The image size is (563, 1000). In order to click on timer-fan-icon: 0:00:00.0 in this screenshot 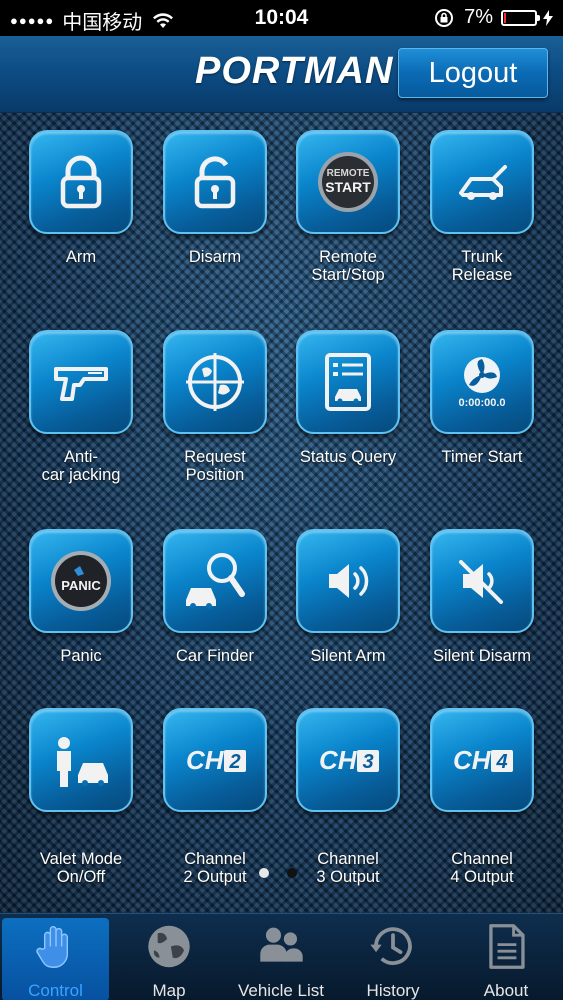, I will do `click(482, 383)`.